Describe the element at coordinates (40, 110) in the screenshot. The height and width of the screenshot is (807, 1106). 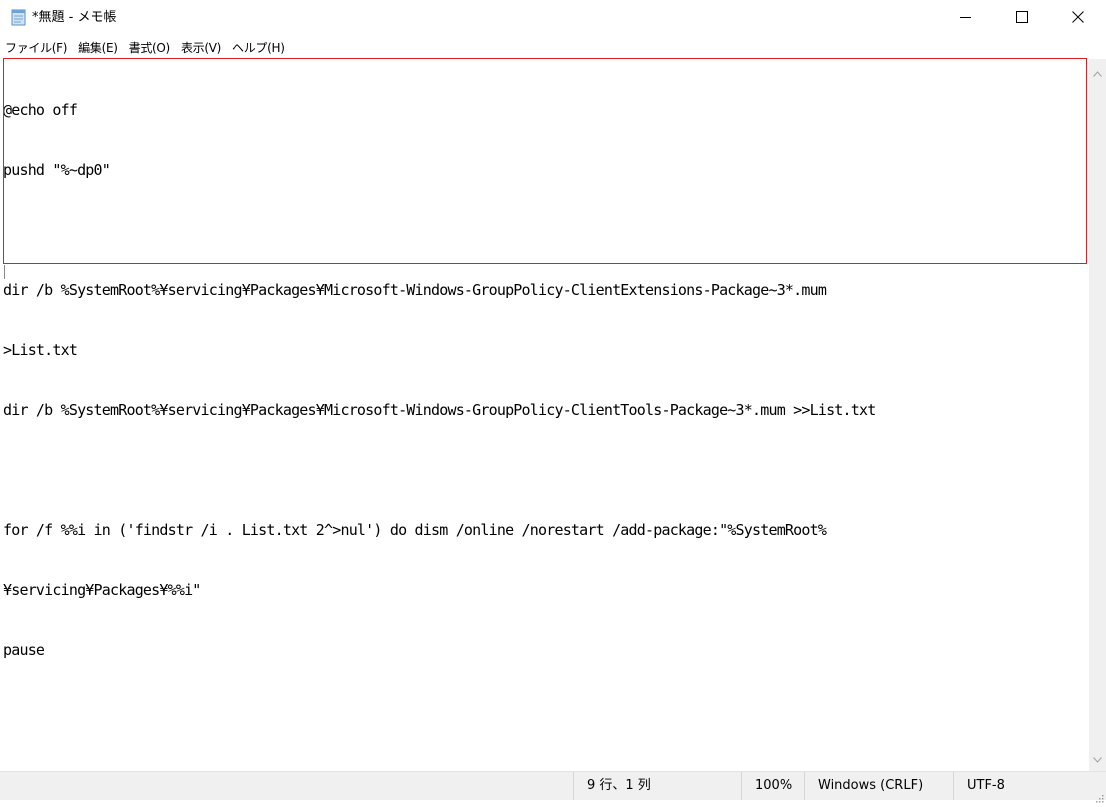
I see `editor-line: @echo off` at that location.